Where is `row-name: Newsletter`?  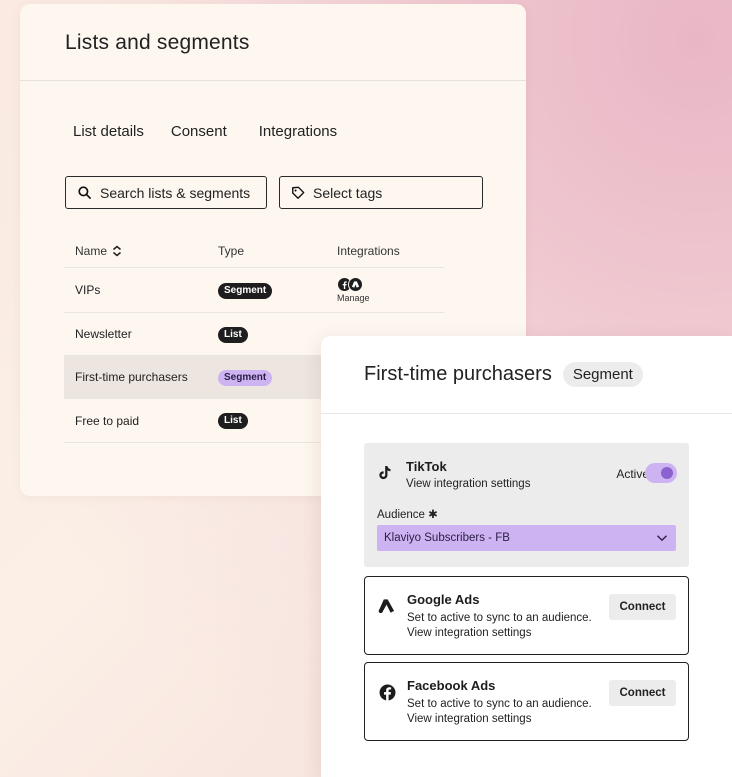 row-name: Newsletter is located at coordinates (103, 334).